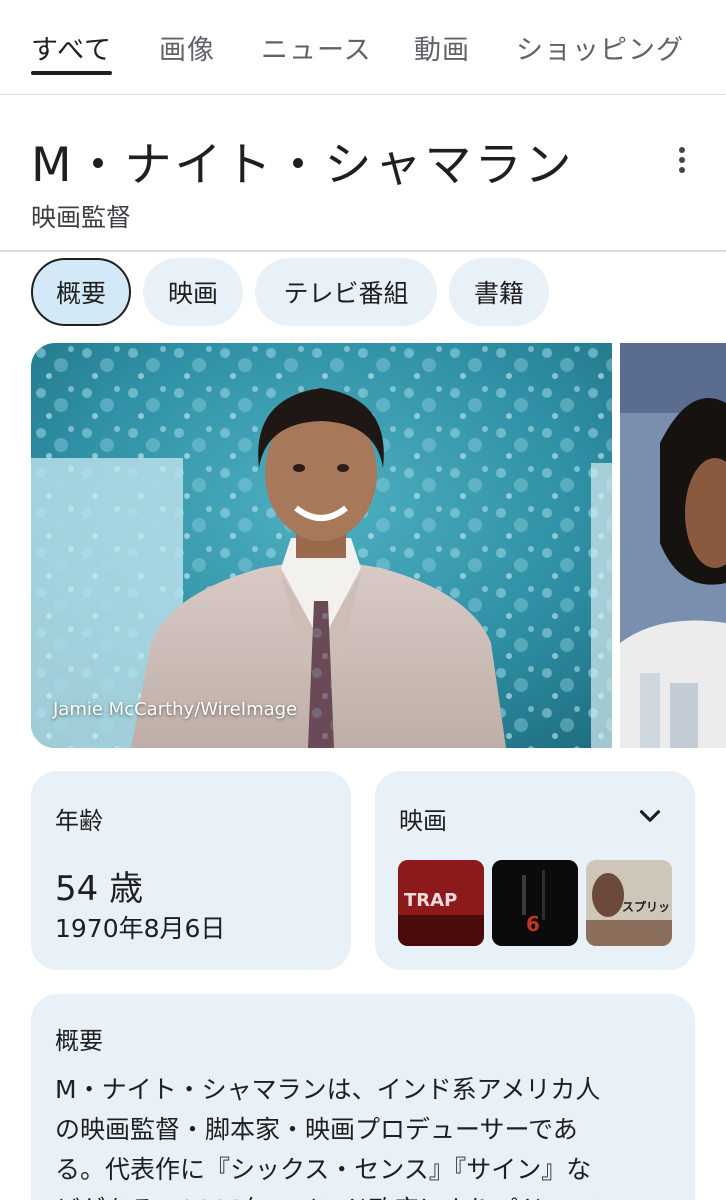 This screenshot has width=726, height=1200. I want to click on entity-title: M・ナイト・シャマラン, so click(303, 165).